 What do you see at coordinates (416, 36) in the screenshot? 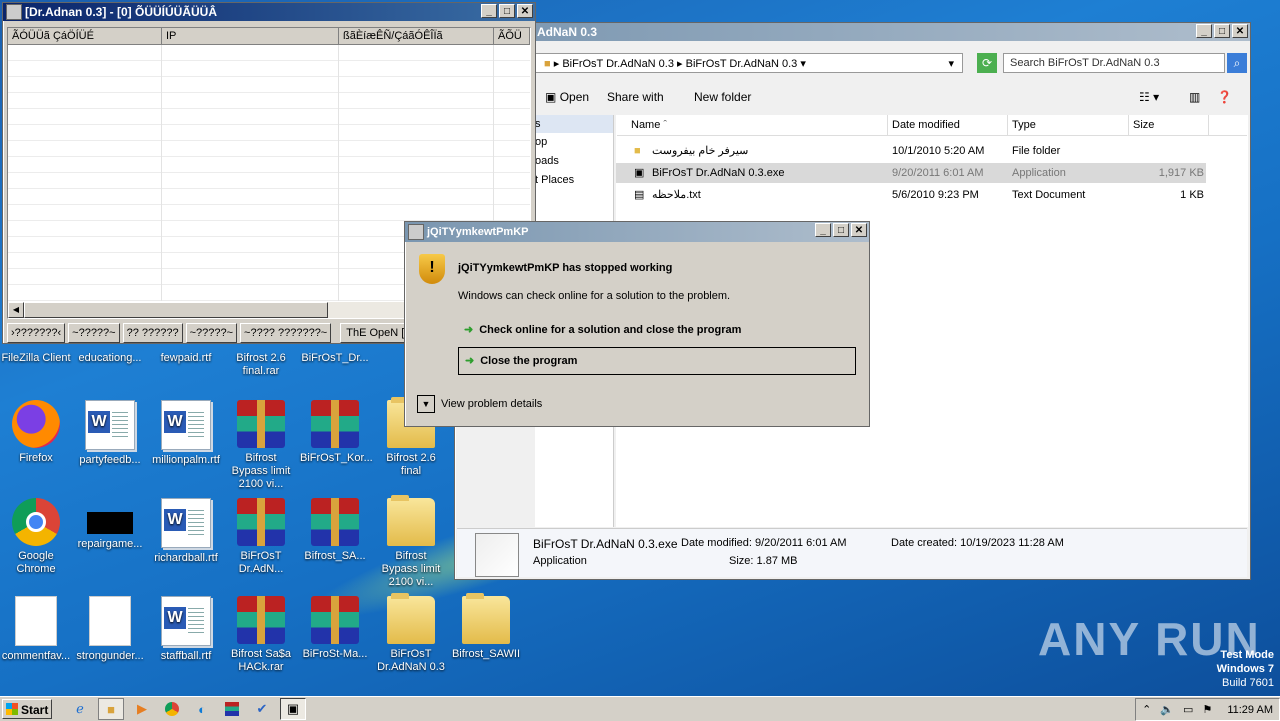
I see `column-header: ßãÈíæÊÑ/ÇáãÓÊÎÏã` at bounding box center [416, 36].